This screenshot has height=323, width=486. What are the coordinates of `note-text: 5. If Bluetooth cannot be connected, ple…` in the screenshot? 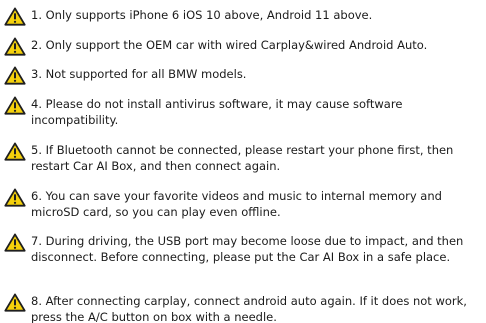 It's located at (242, 158).